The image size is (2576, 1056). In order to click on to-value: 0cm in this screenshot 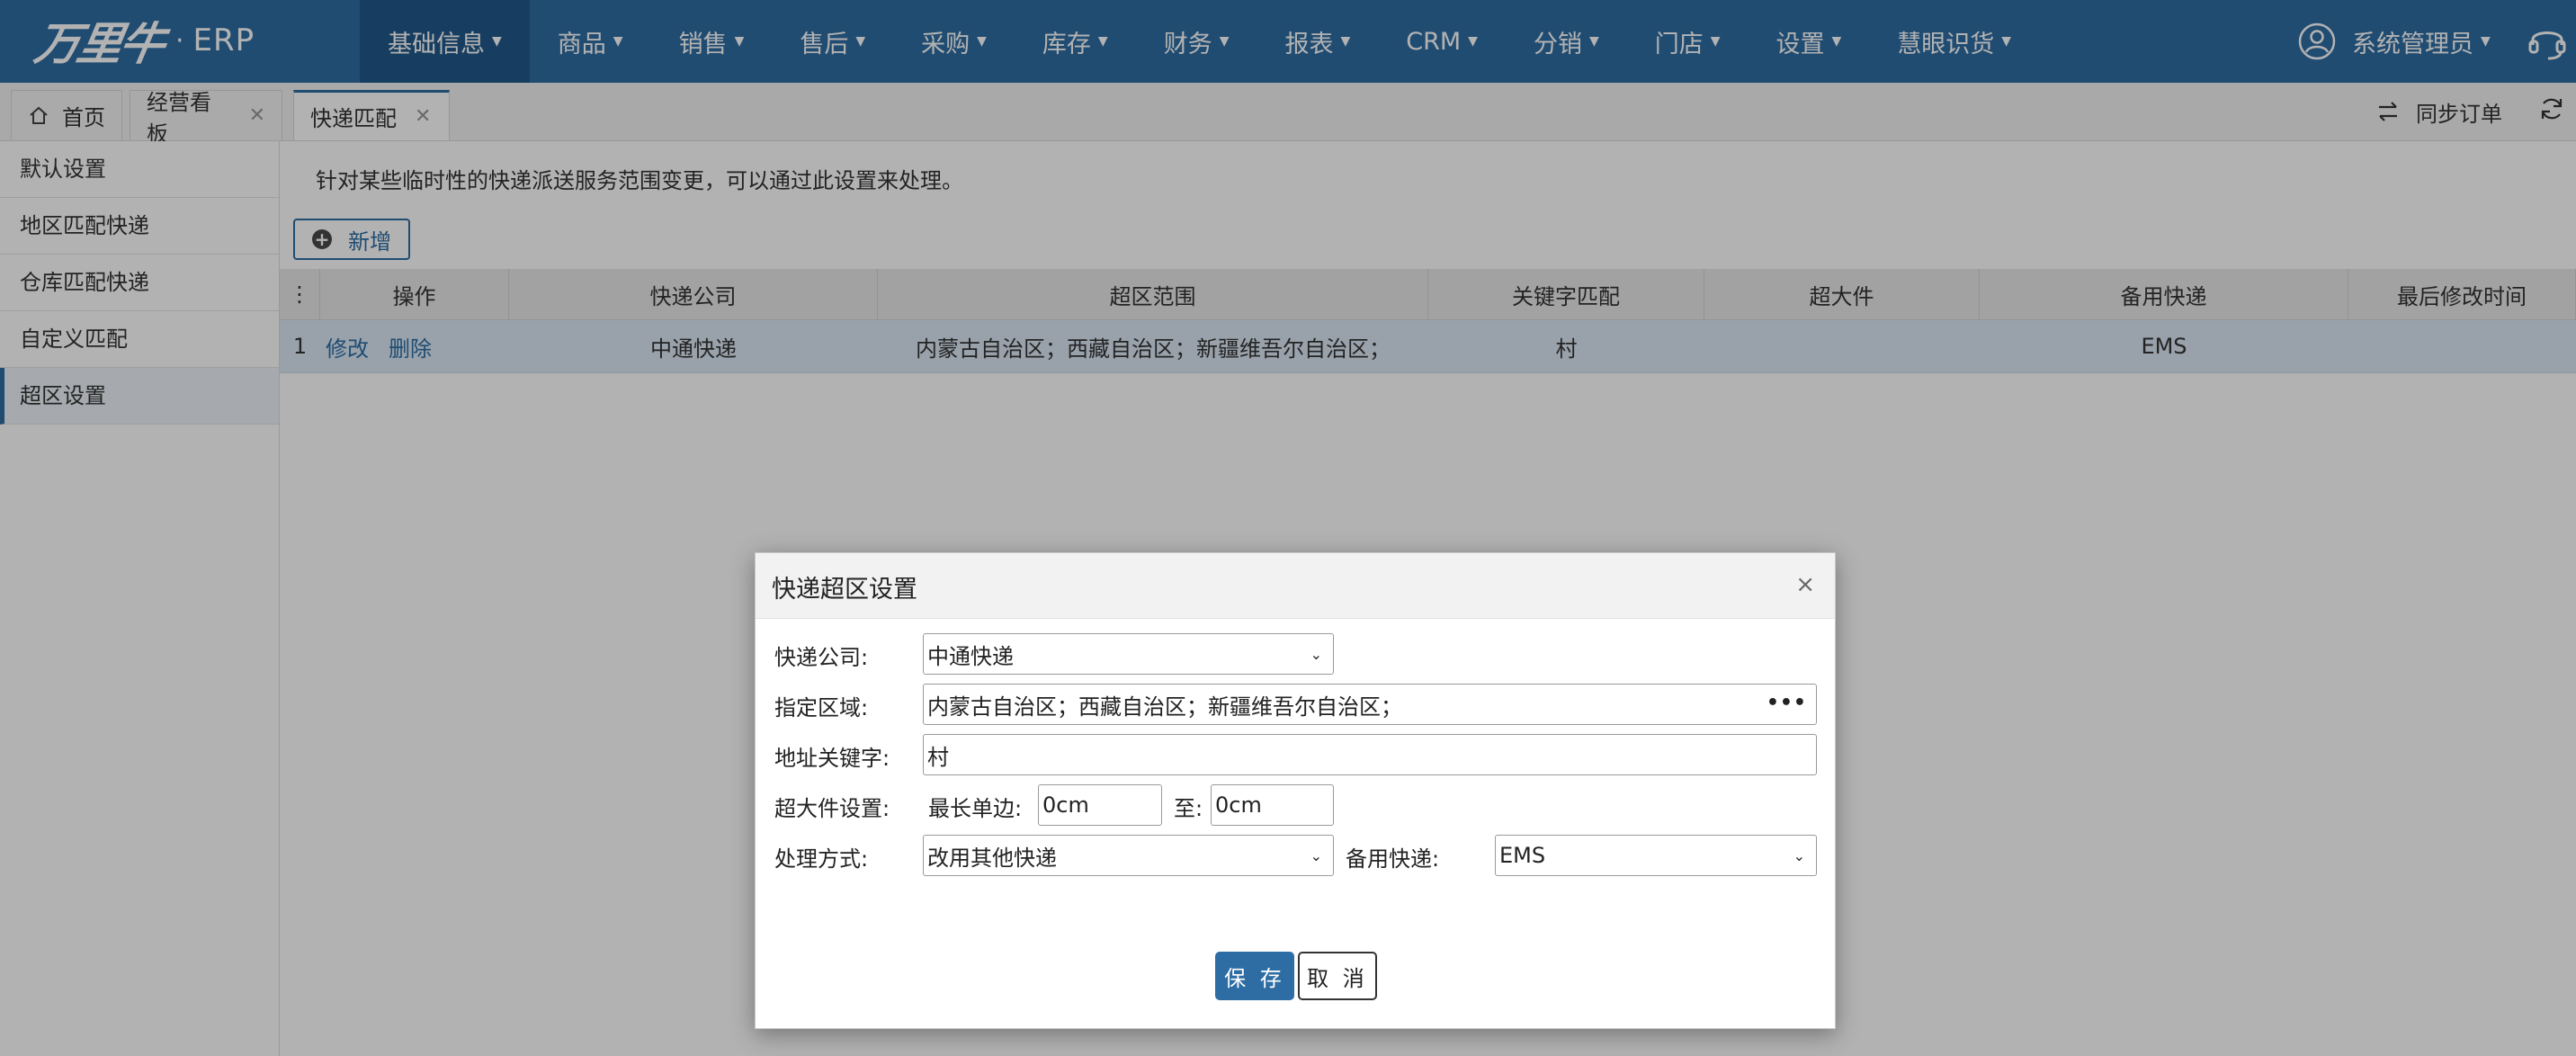, I will do `click(1238, 805)`.